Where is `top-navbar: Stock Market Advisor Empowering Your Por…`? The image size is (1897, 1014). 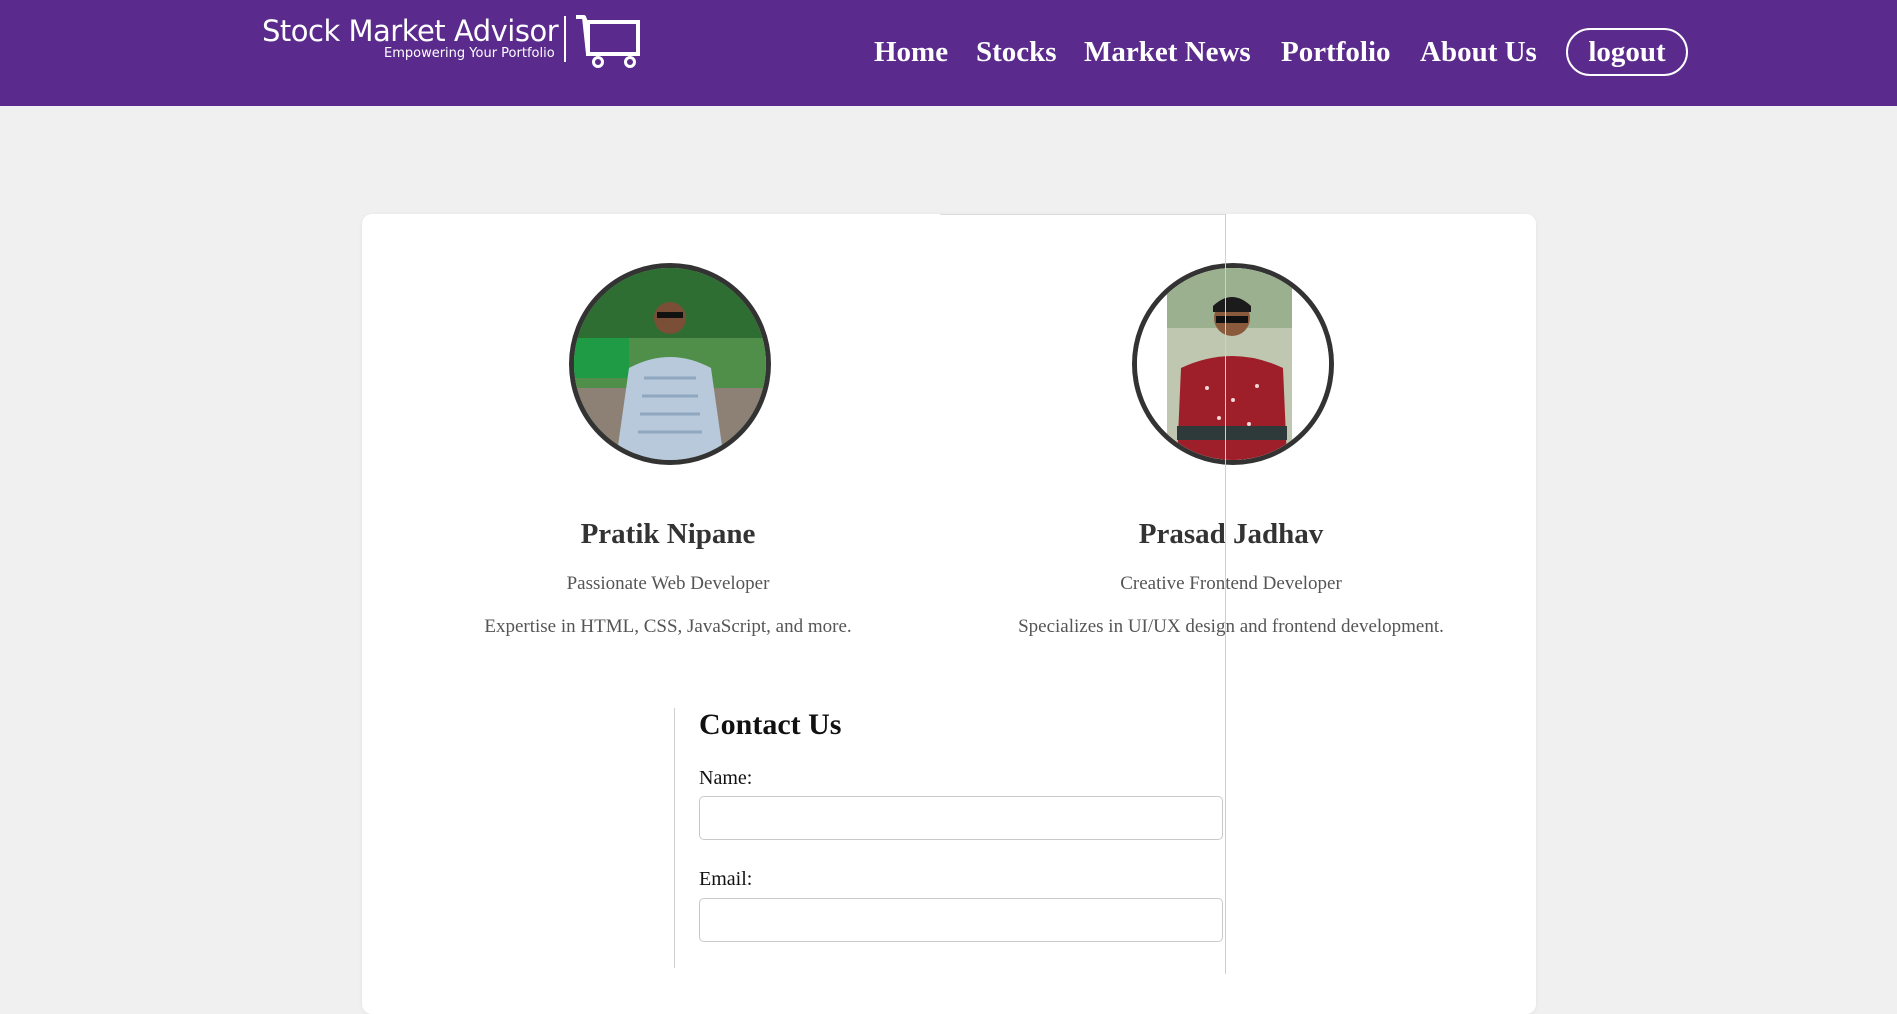
top-navbar: Stock Market Advisor Empowering Your Por… is located at coordinates (948, 53).